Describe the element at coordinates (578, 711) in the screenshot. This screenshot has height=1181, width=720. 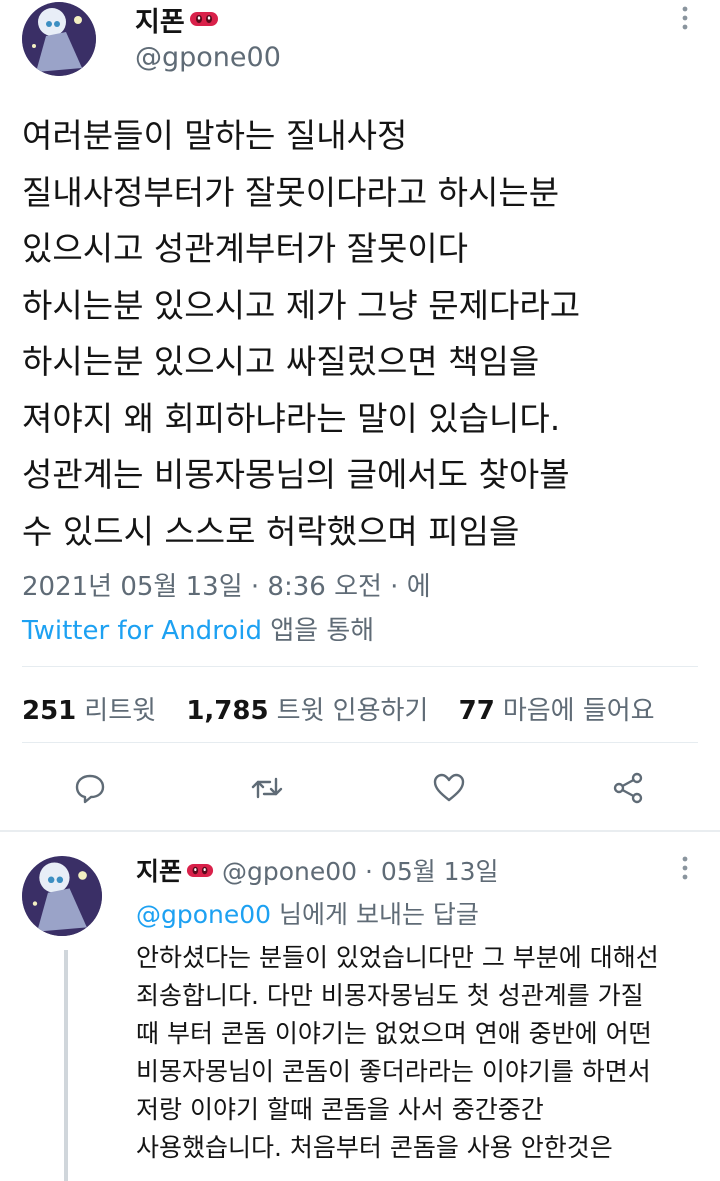
I see `likes-label: 마음에 들어요` at that location.